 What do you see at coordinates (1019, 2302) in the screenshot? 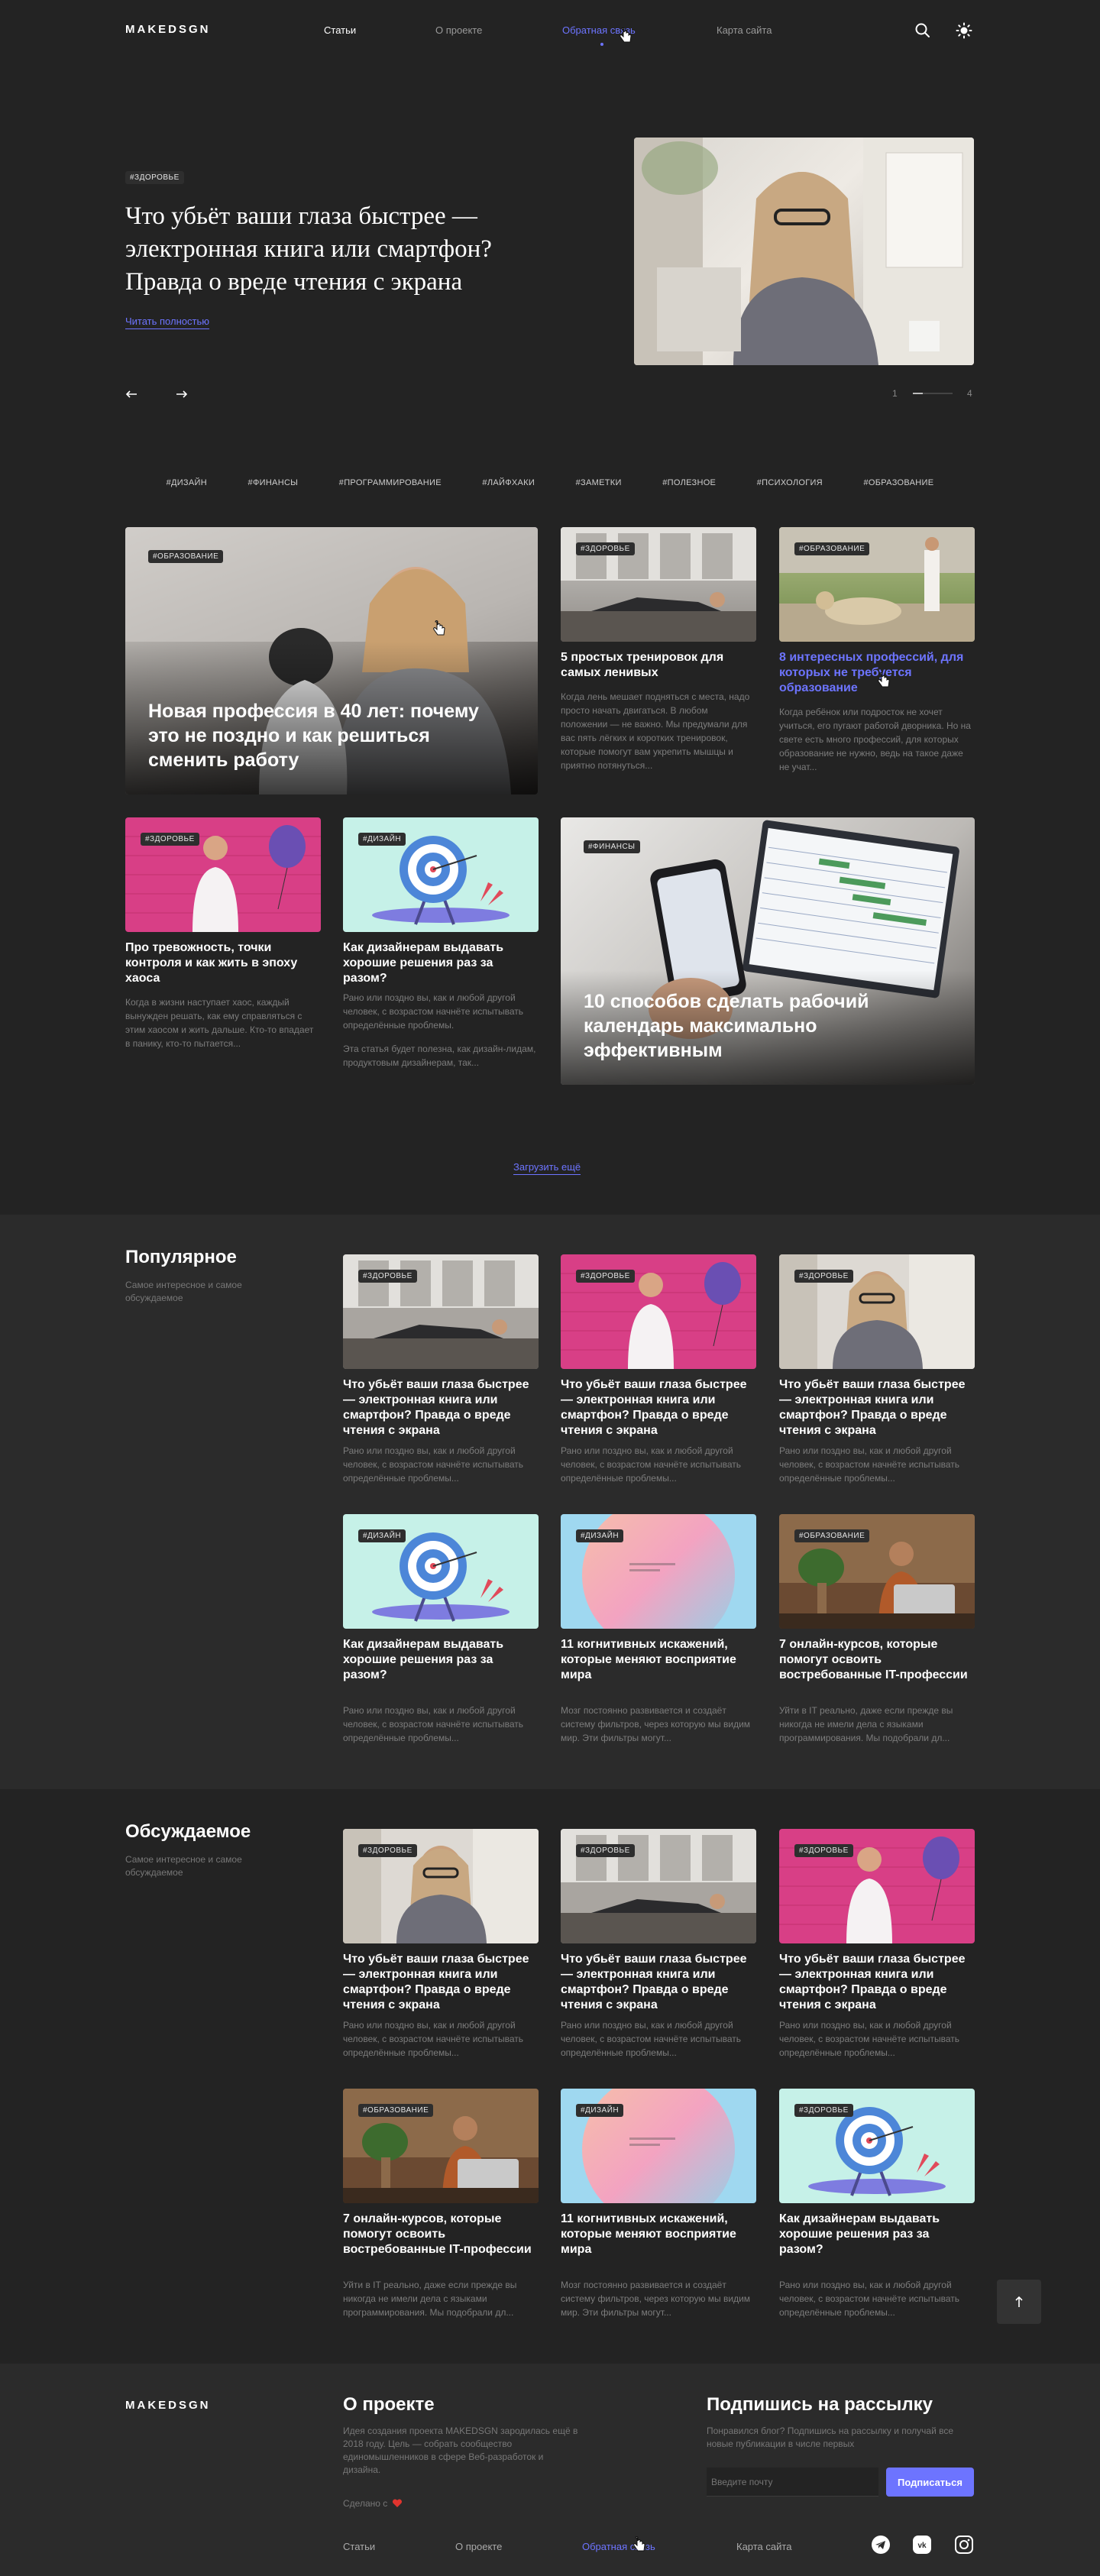
I see `scroll-to-top-button` at bounding box center [1019, 2302].